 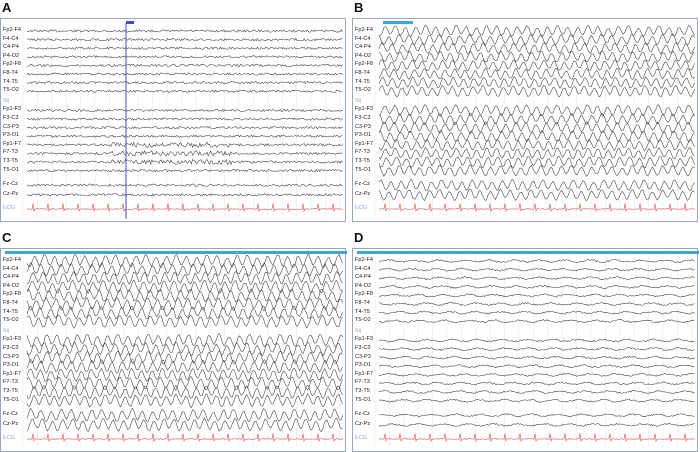 What do you see at coordinates (7, 7) in the screenshot?
I see `panel-letter: A` at bounding box center [7, 7].